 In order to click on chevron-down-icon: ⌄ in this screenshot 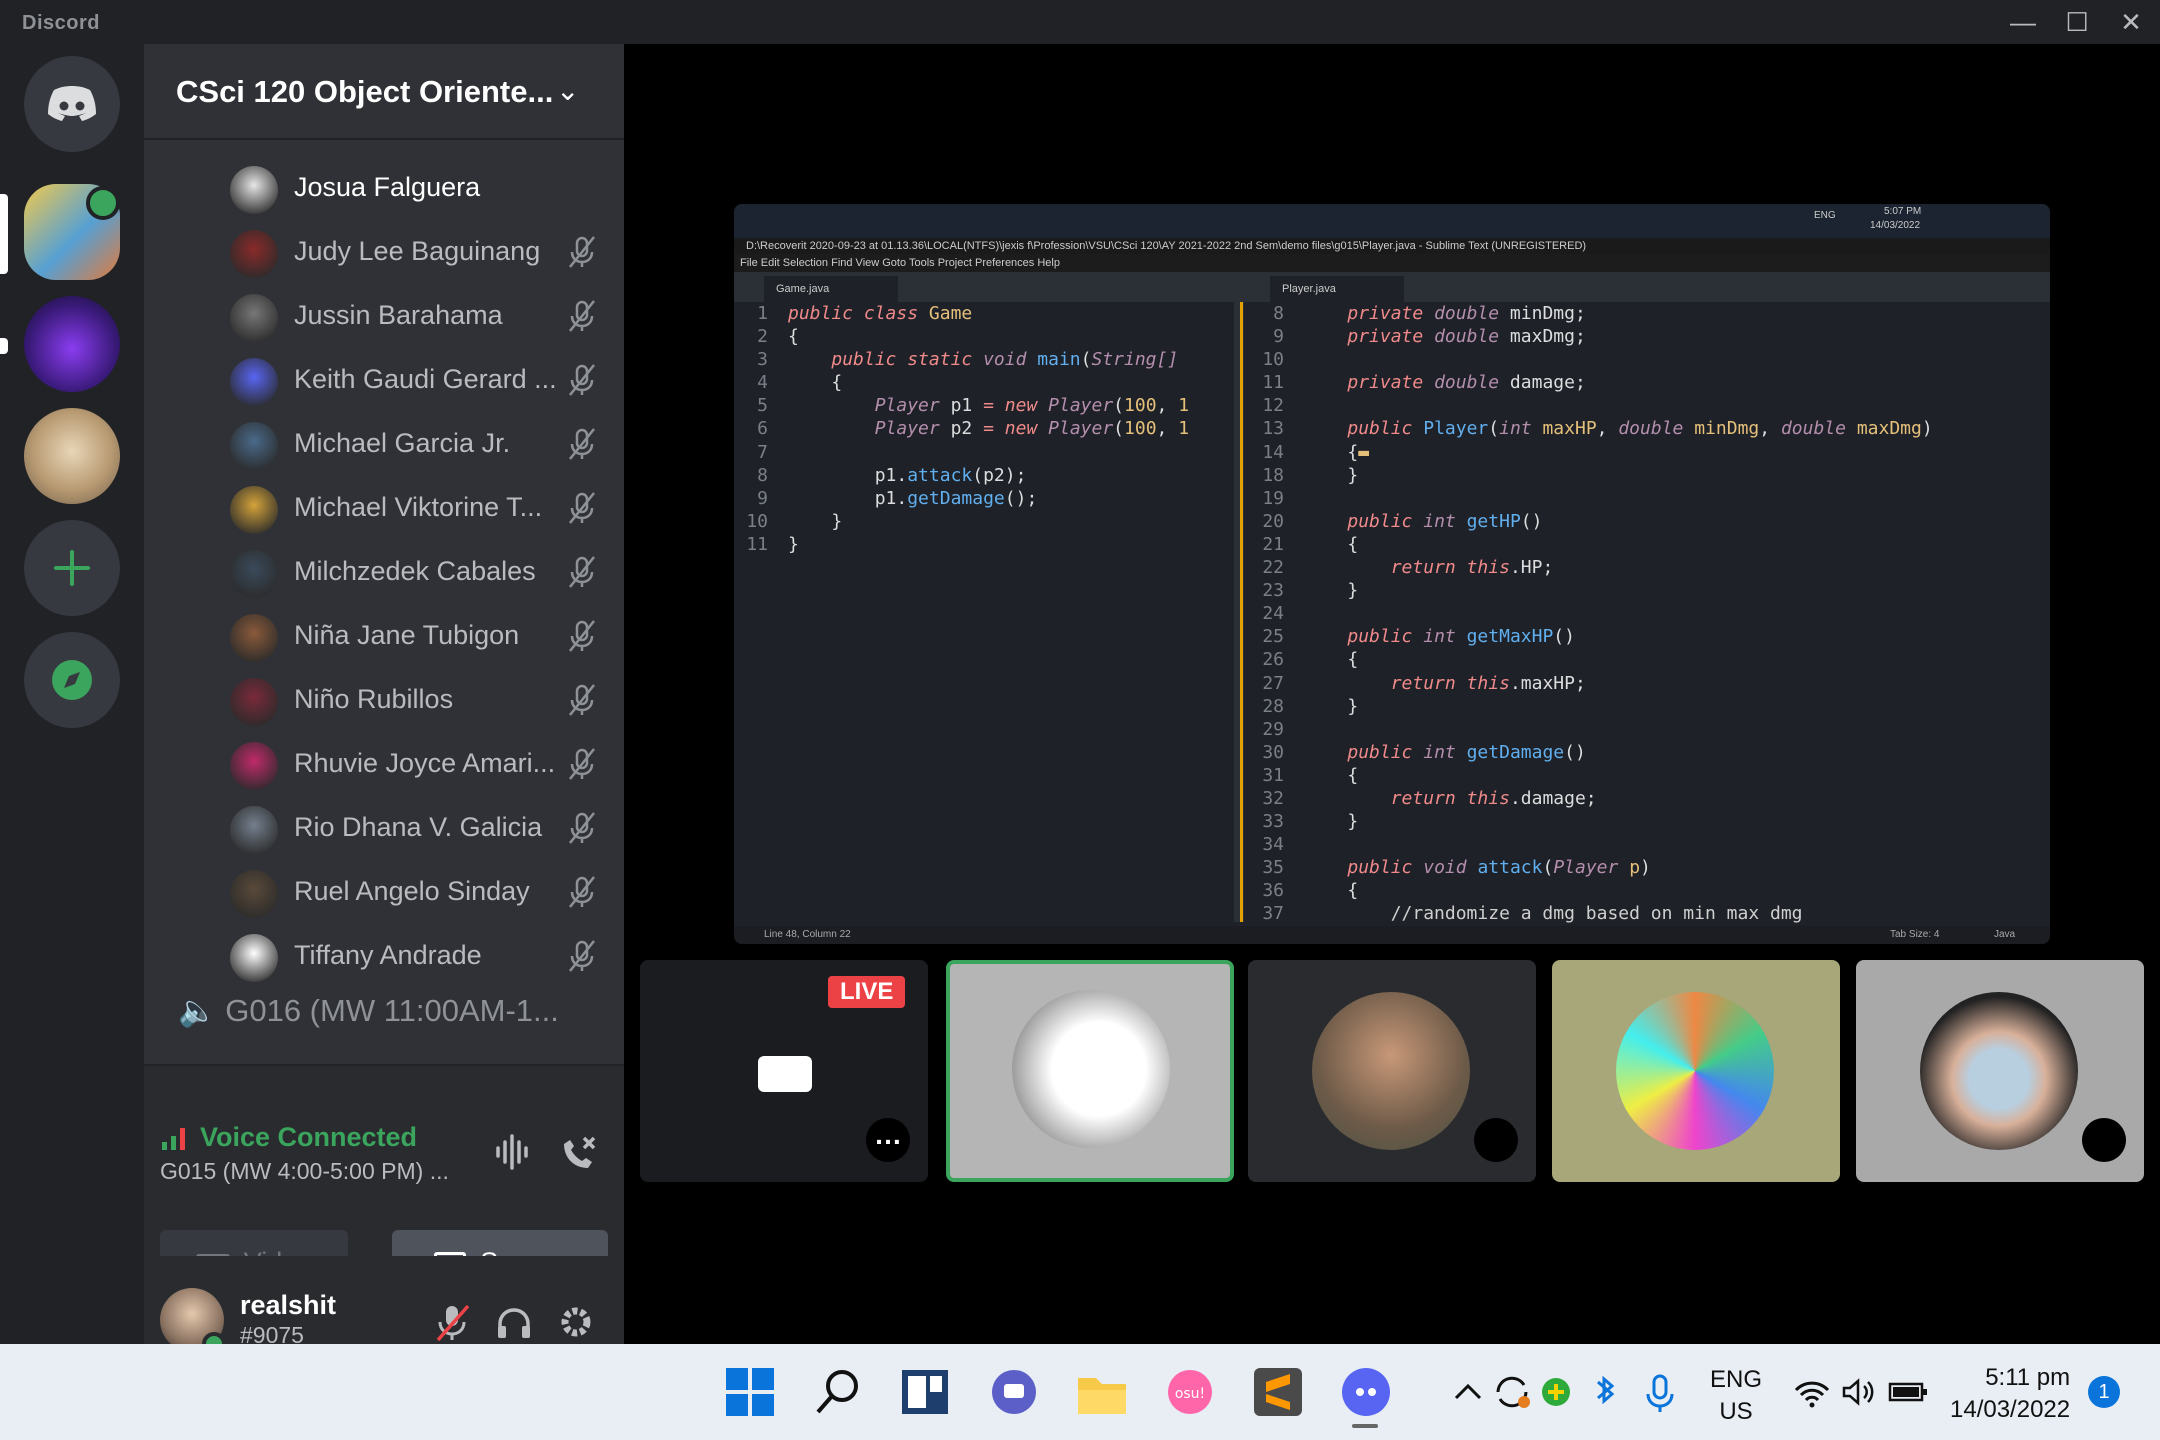, I will do `click(568, 90)`.